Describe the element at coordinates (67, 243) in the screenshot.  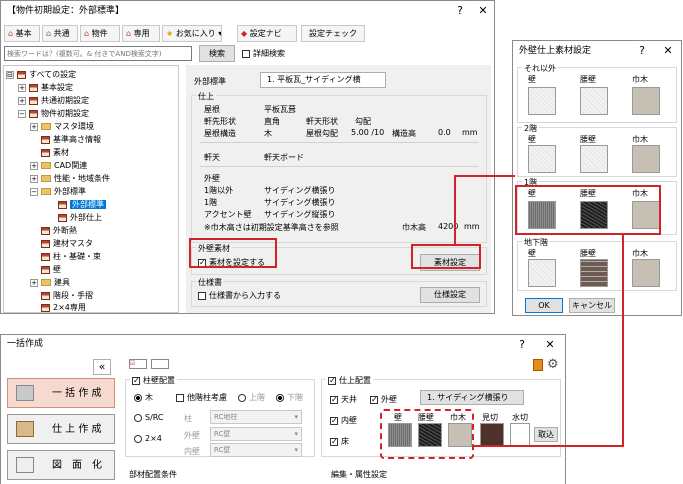
I see `tree-item-building-master: 建材マスタ` at that location.